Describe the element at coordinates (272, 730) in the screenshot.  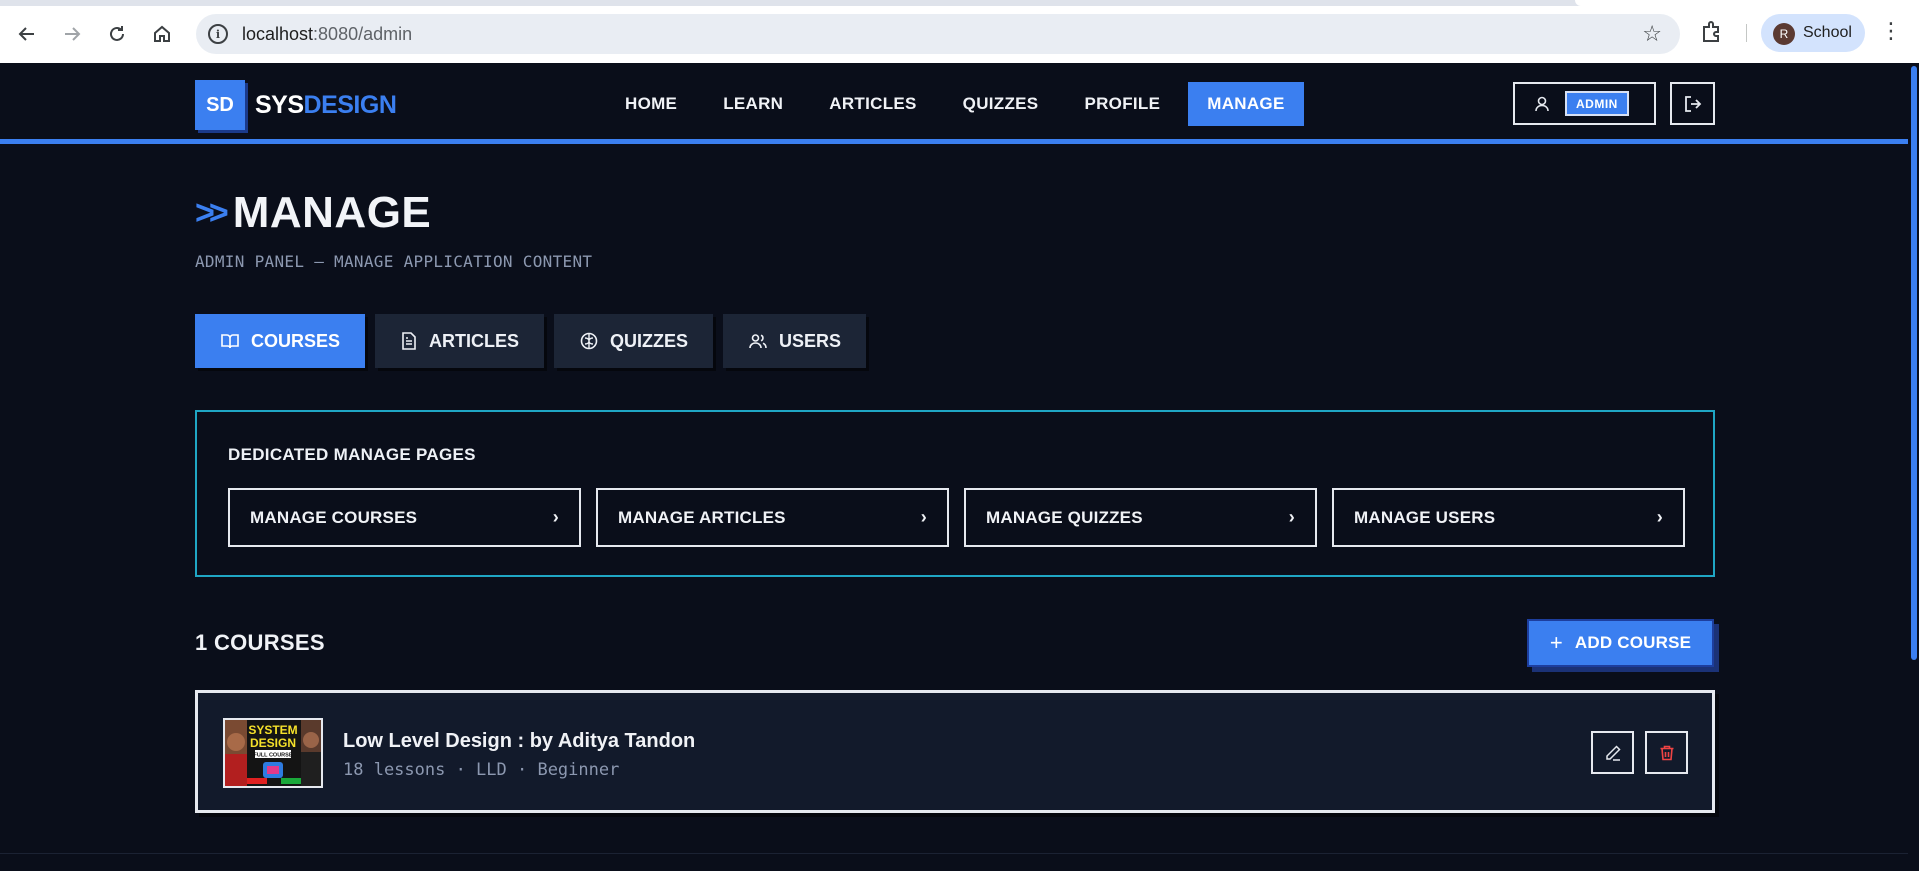
I see `thumb-text-1: SYSTEM` at that location.